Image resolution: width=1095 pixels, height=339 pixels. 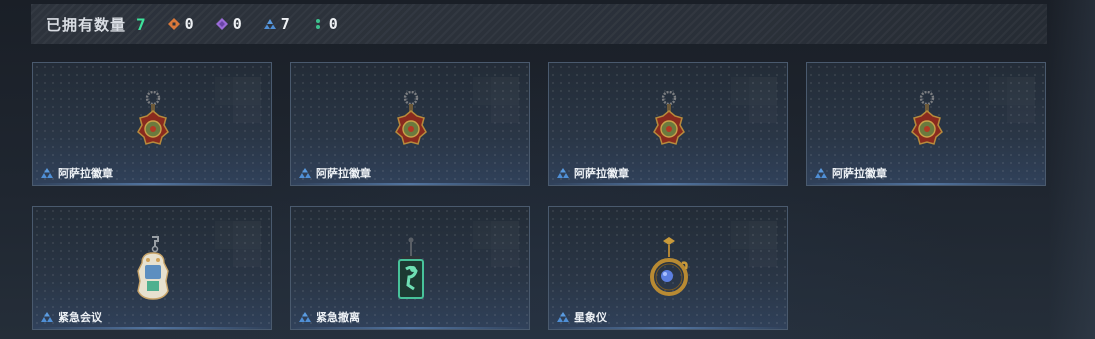 I want to click on rarity-counter-green: 0, so click(x=325, y=24).